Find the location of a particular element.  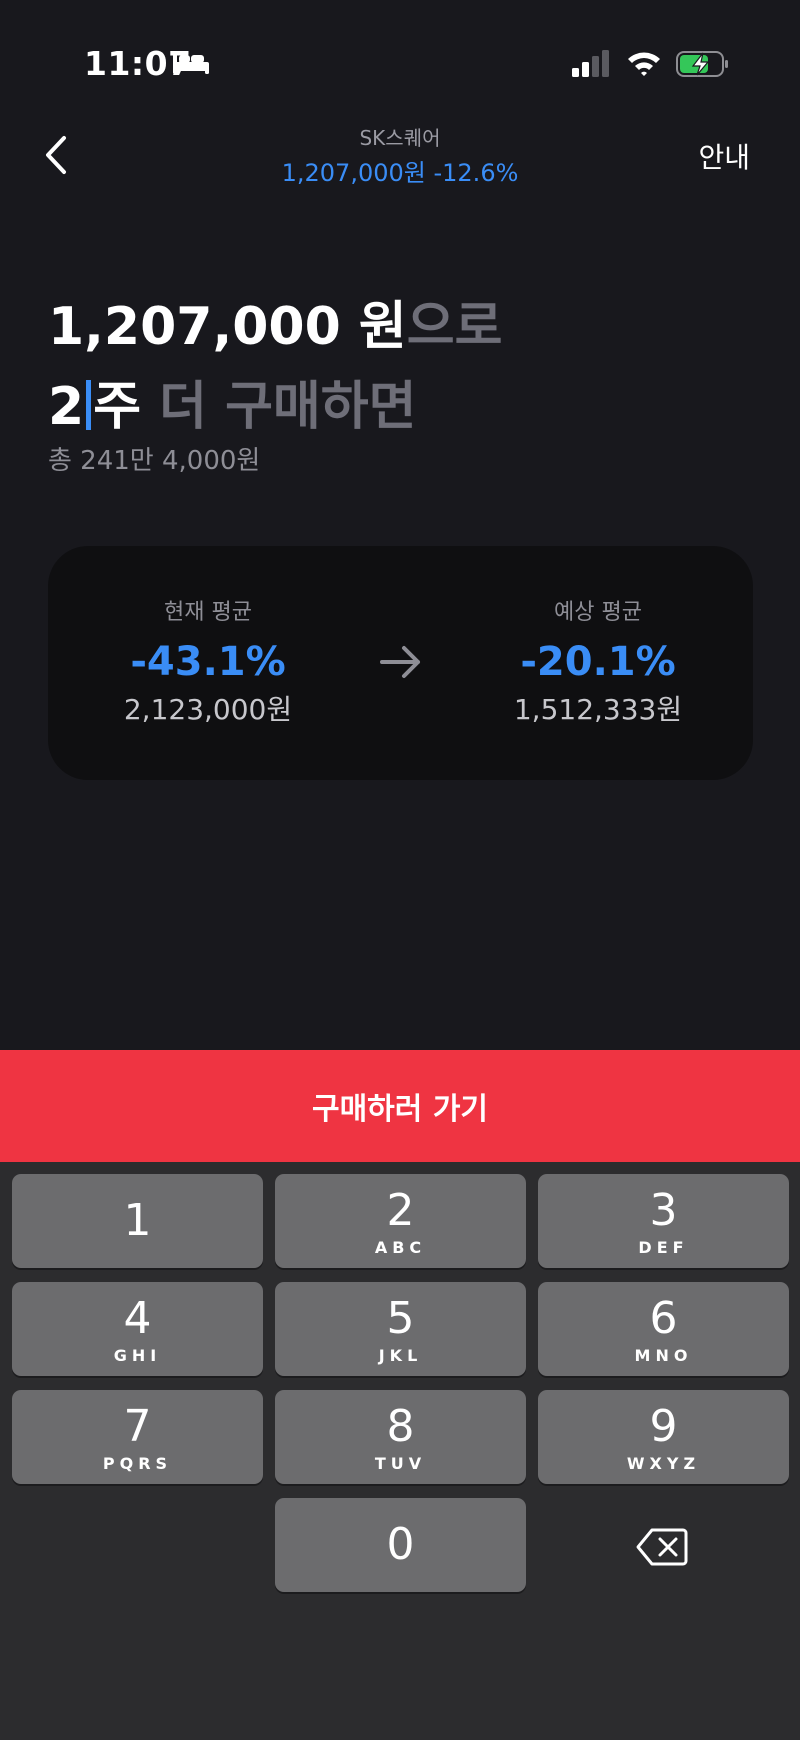

key-1: 1 is located at coordinates (137, 1221).